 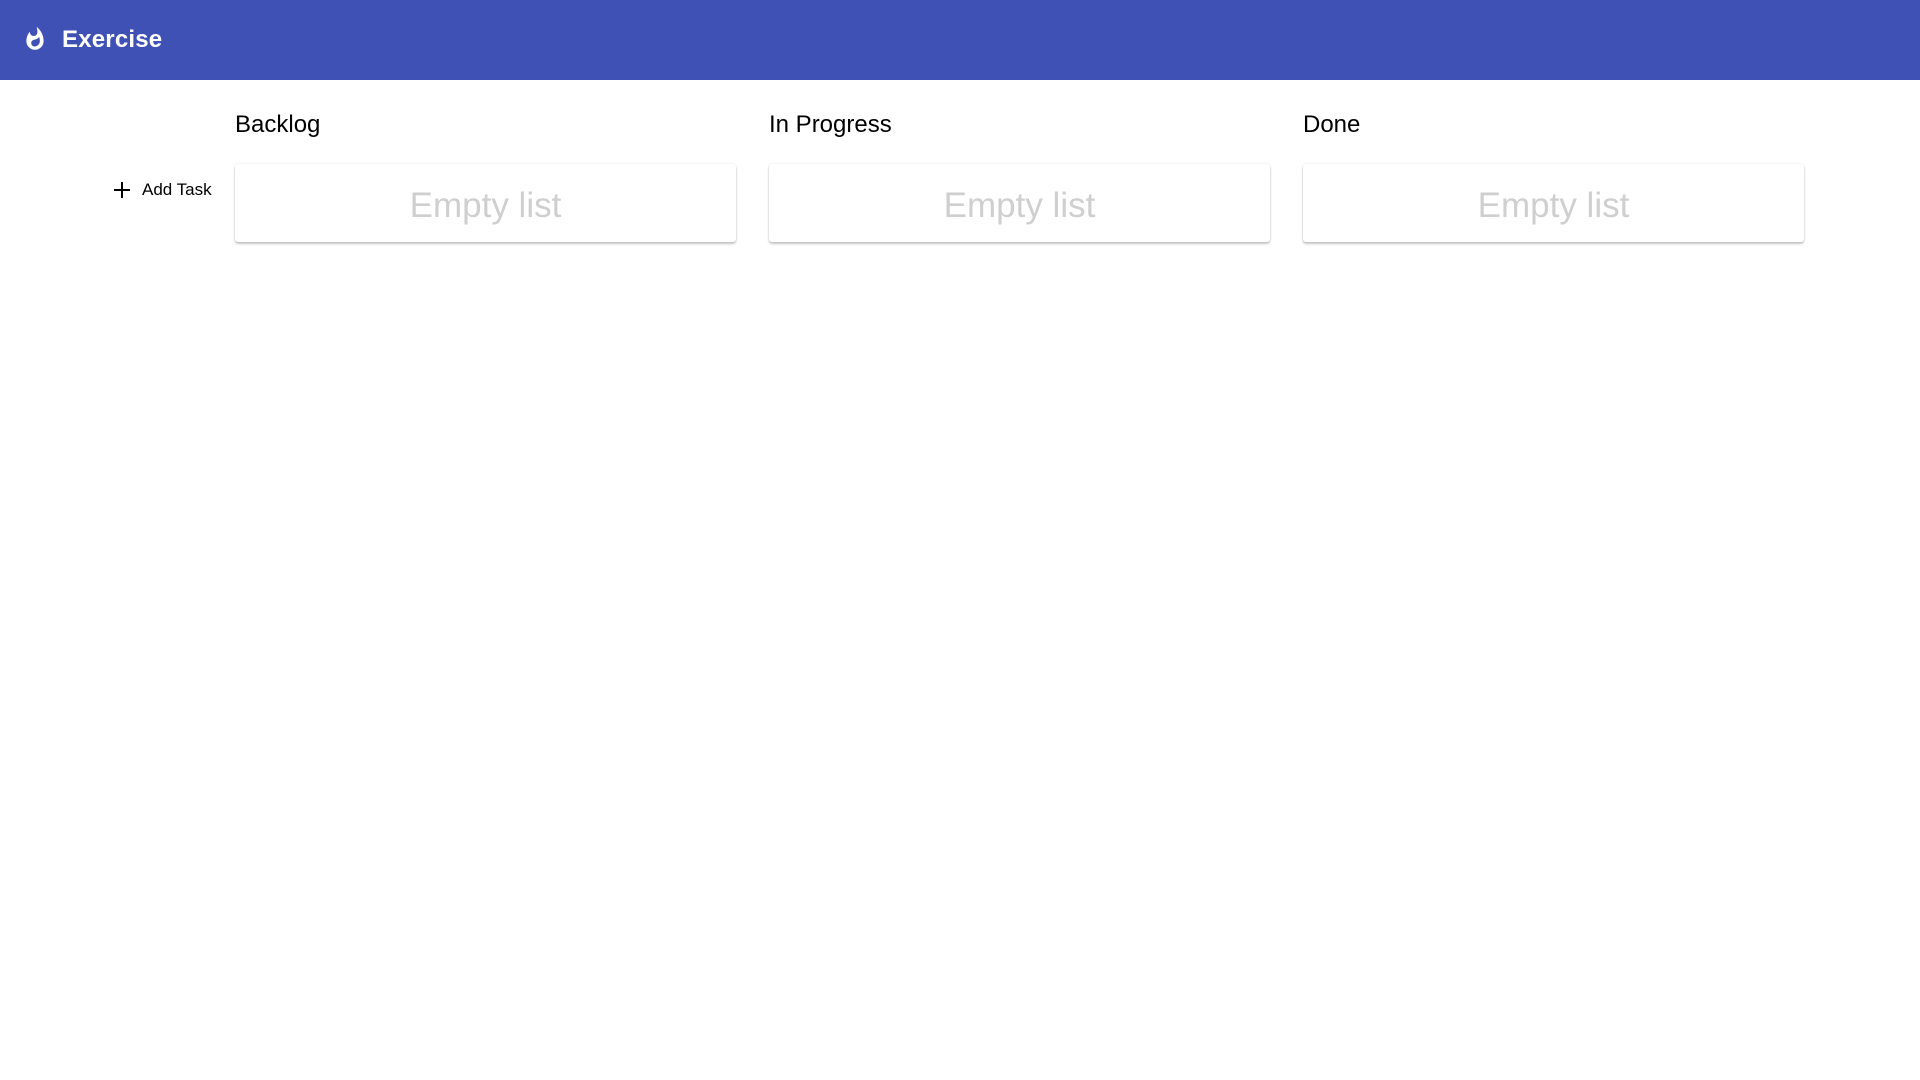 I want to click on add-task-button: Add Task, so click(x=162, y=190).